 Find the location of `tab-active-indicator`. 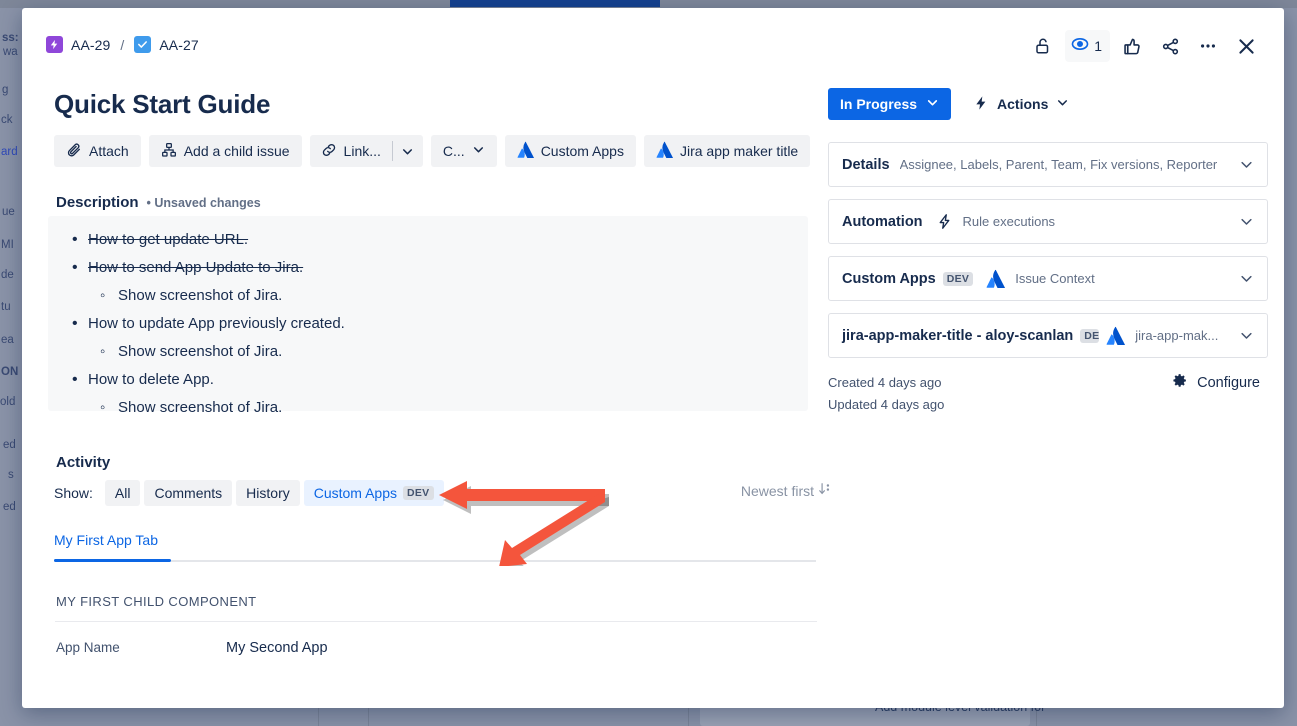

tab-active-indicator is located at coordinates (112, 560).